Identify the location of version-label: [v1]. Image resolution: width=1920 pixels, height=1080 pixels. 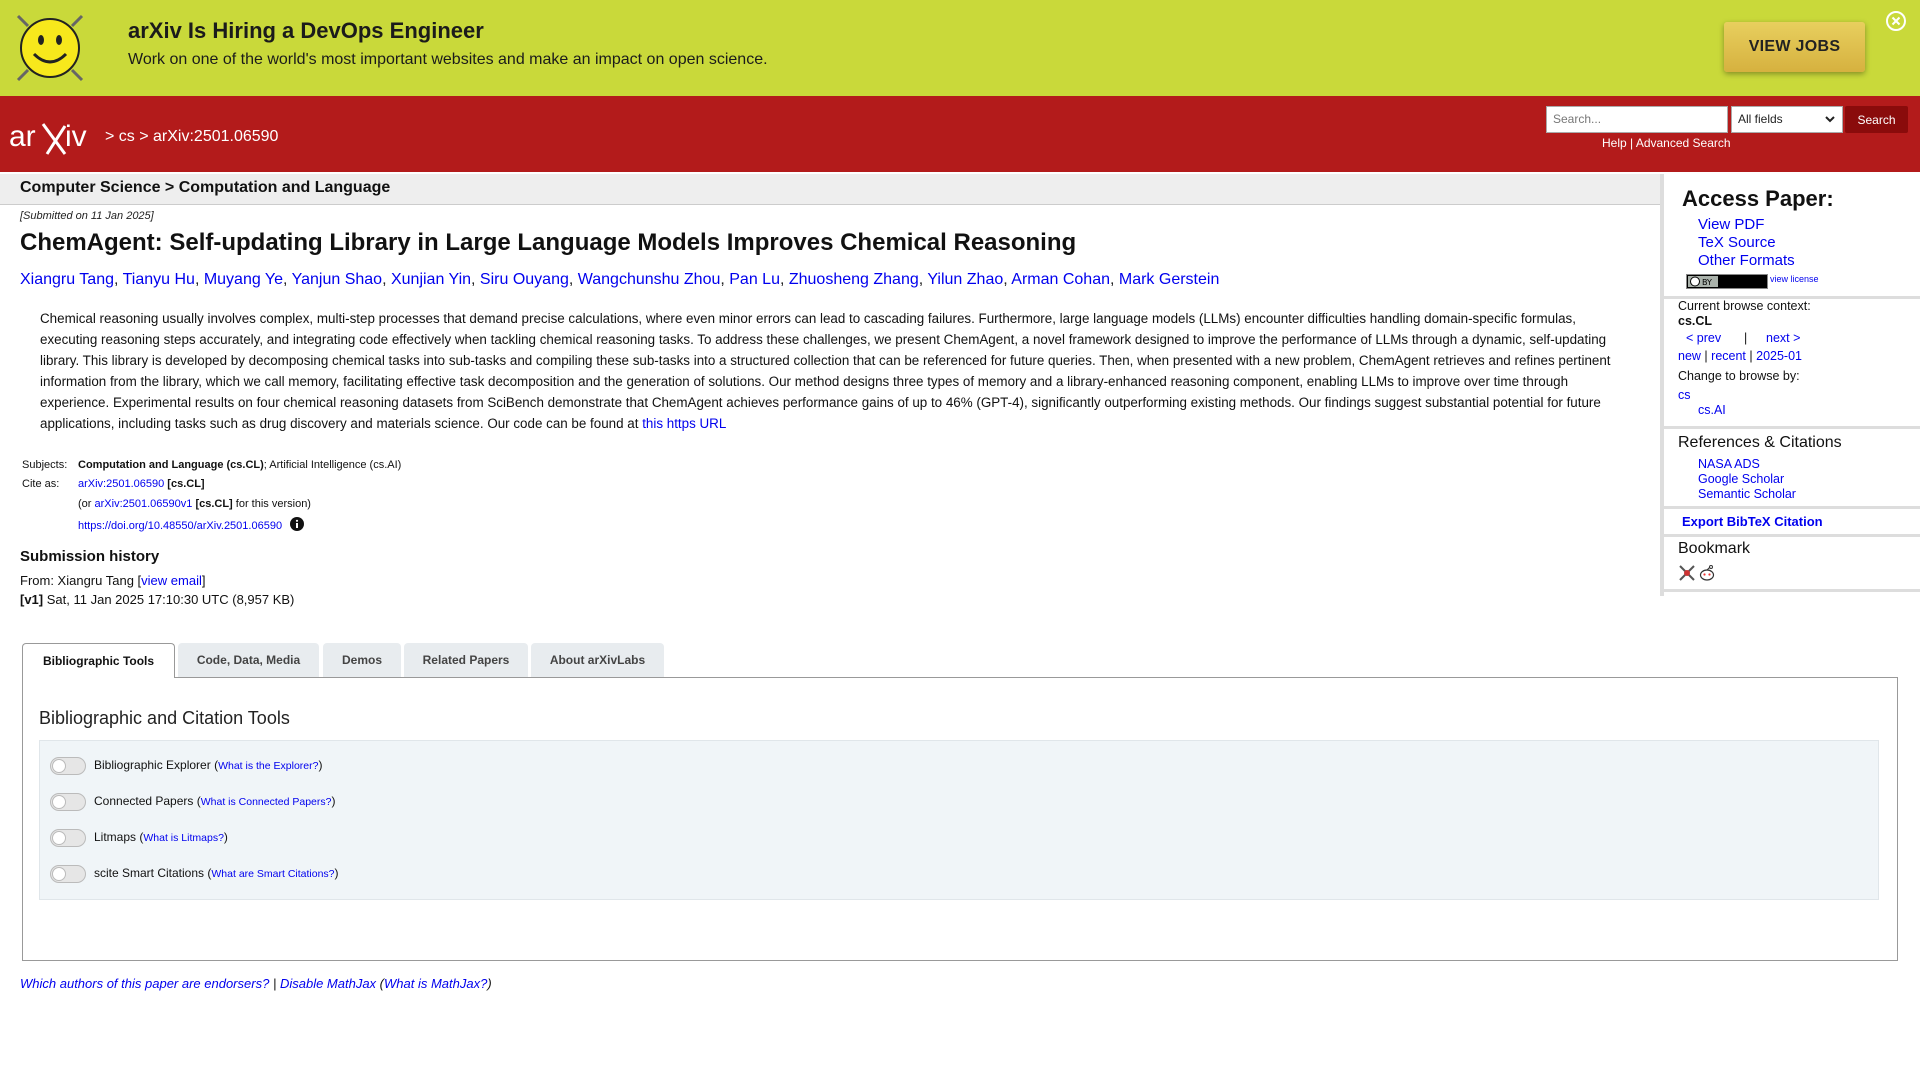
(32, 599).